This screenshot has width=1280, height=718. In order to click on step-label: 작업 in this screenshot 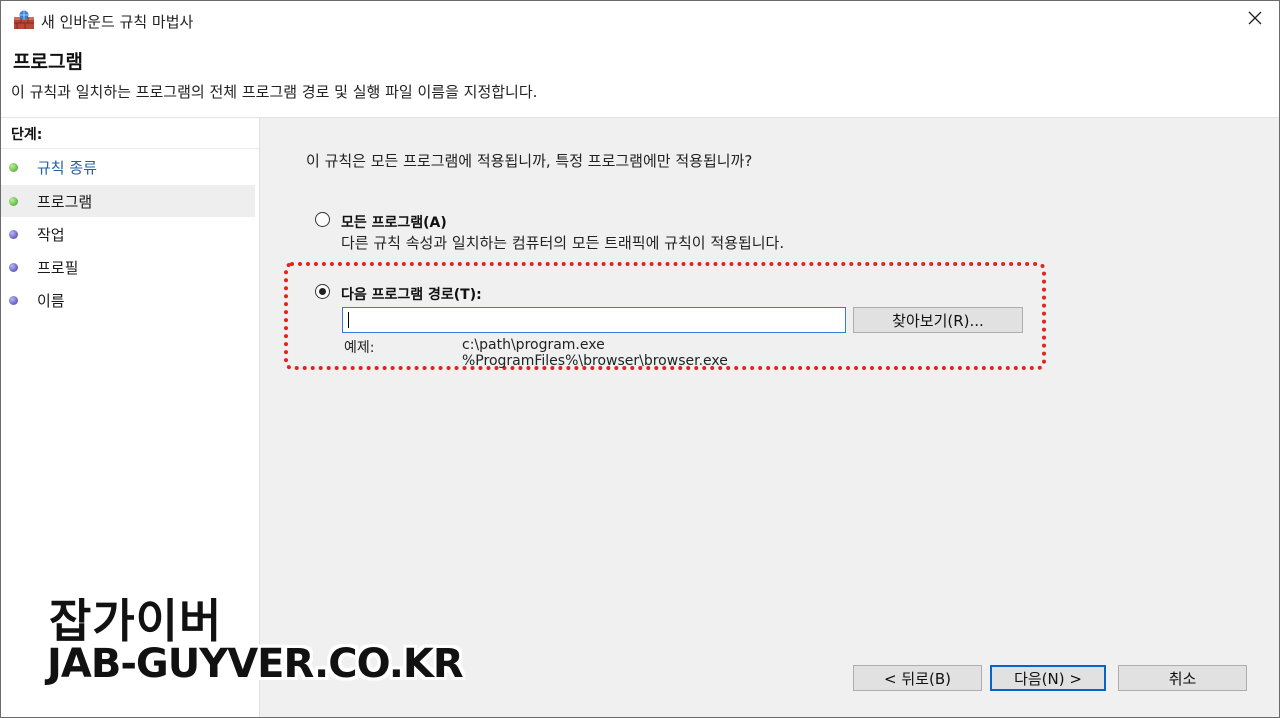, I will do `click(51, 235)`.